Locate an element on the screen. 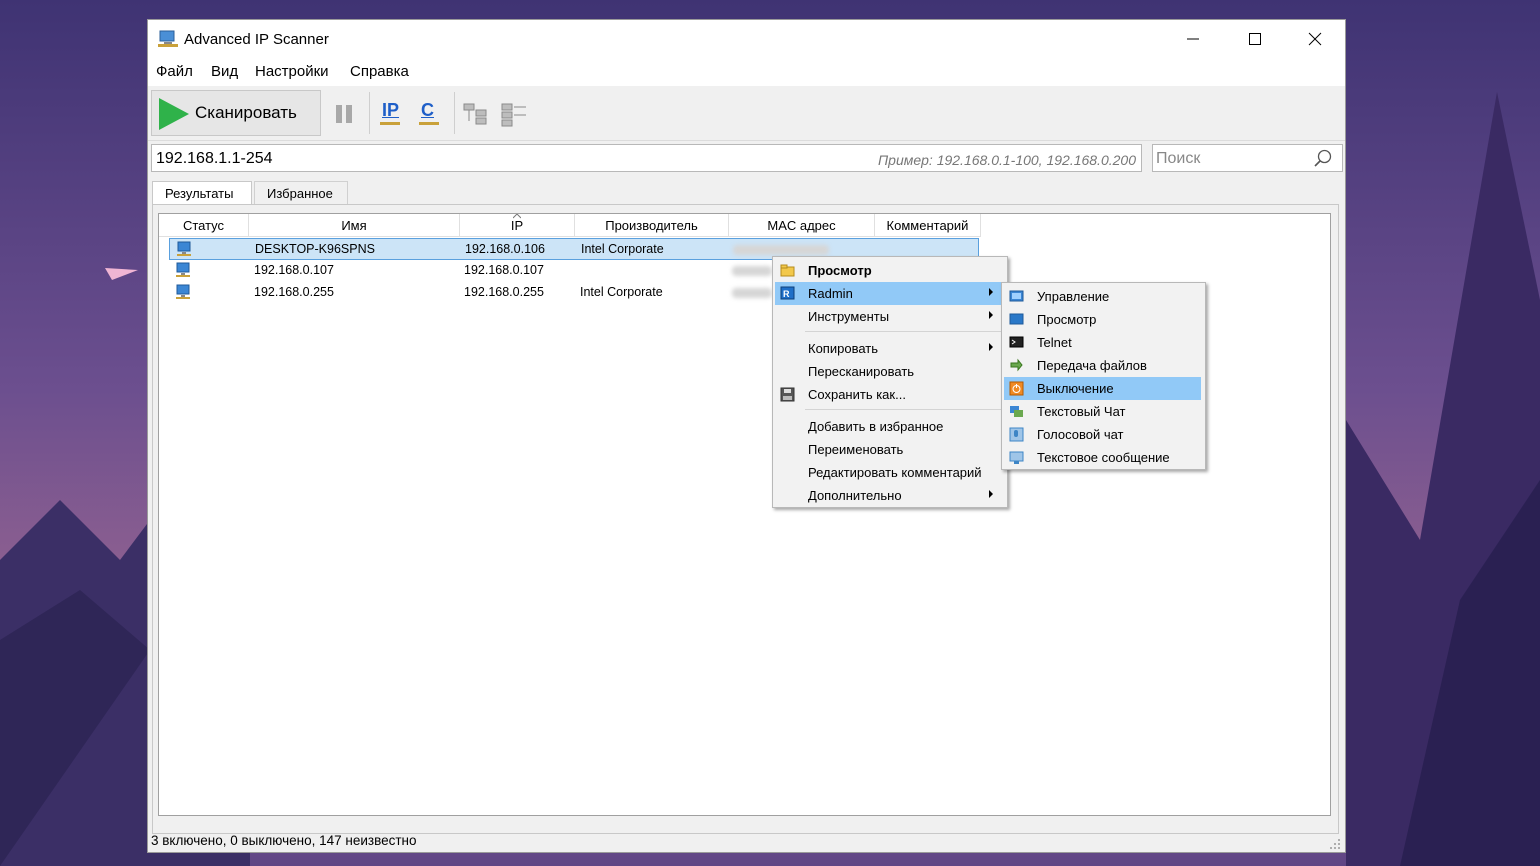  play-icon is located at coordinates (174, 114).